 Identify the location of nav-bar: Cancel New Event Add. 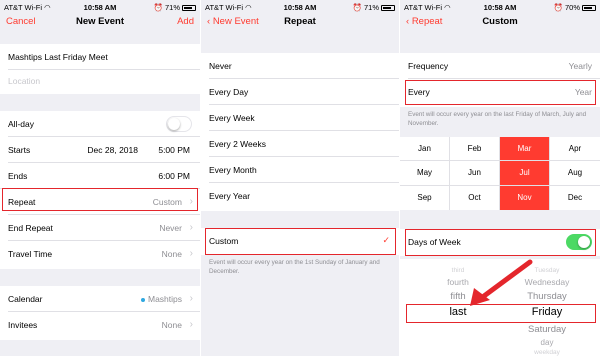
(100, 23).